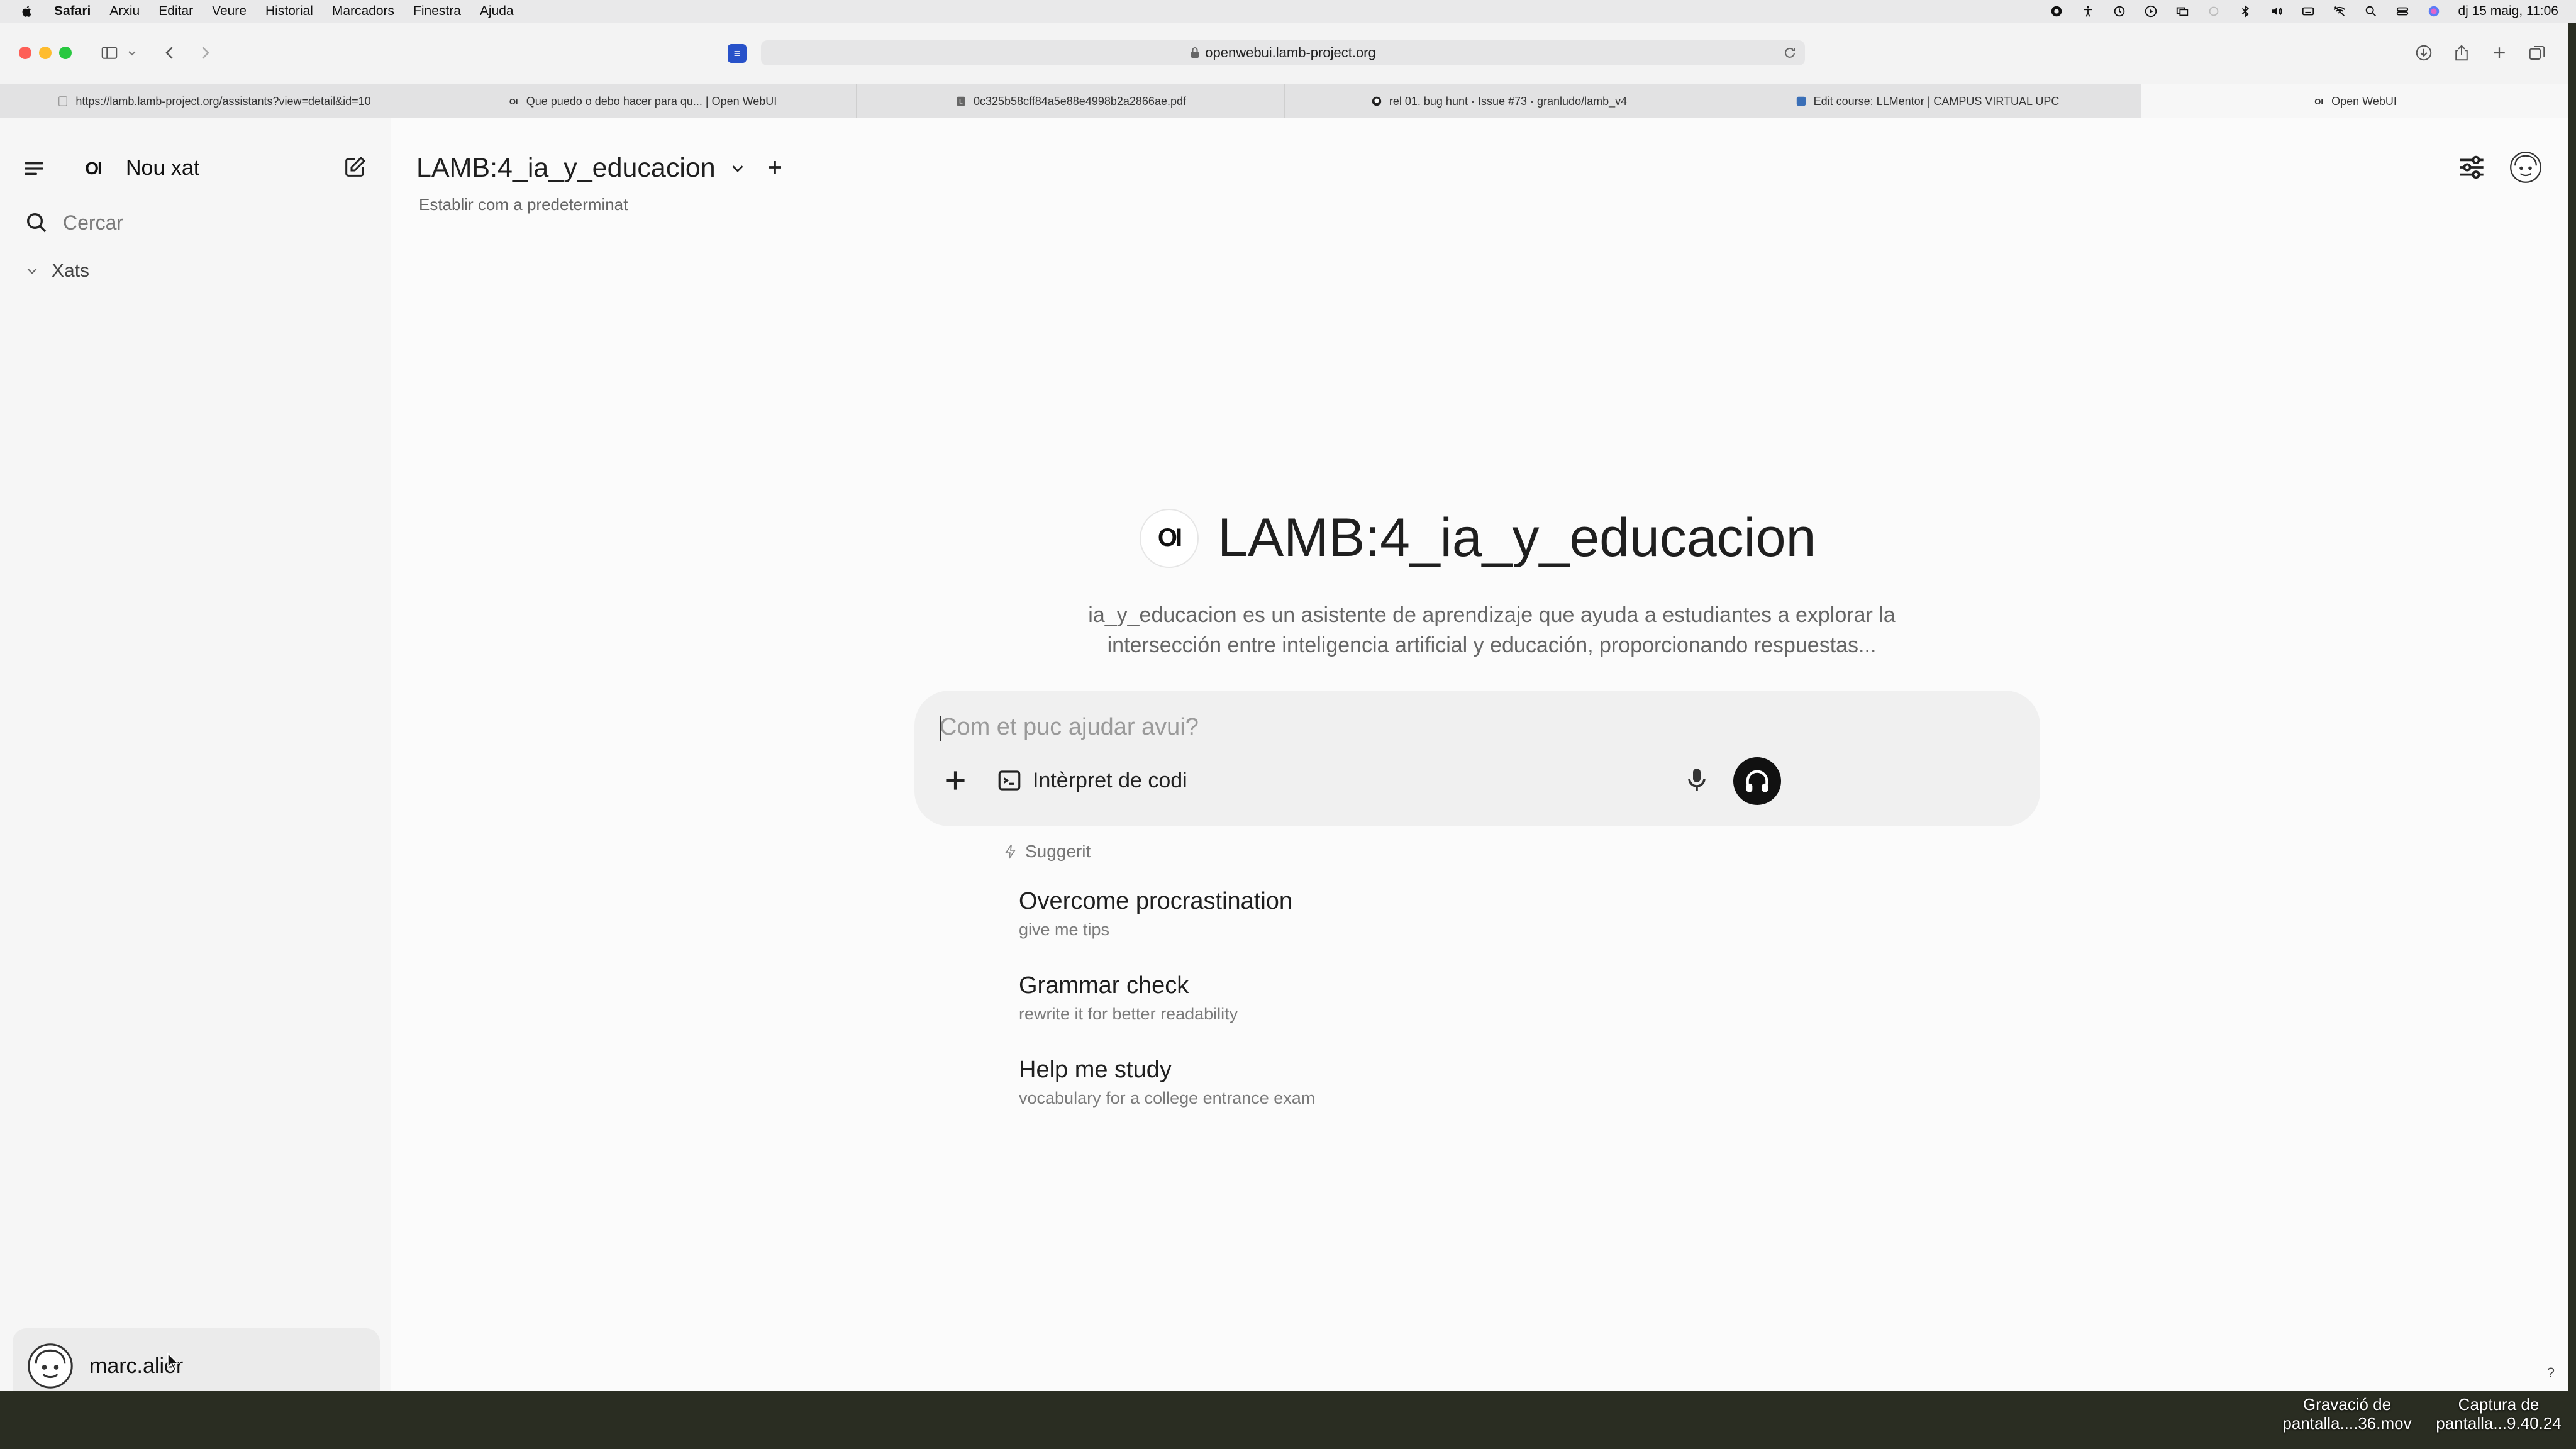 The image size is (2576, 1449). I want to click on accessibility-icon, so click(2088, 11).